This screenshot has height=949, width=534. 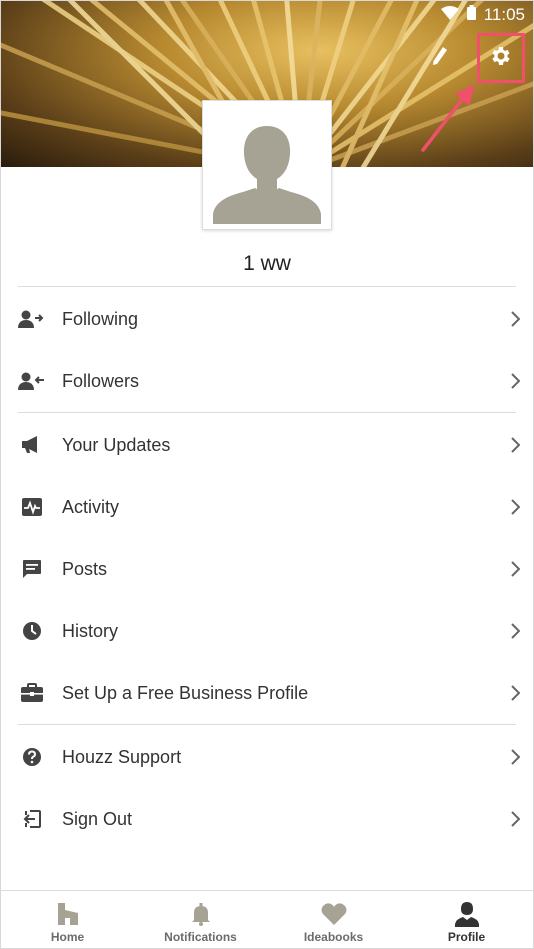 I want to click on following-icon, so click(x=32, y=319).